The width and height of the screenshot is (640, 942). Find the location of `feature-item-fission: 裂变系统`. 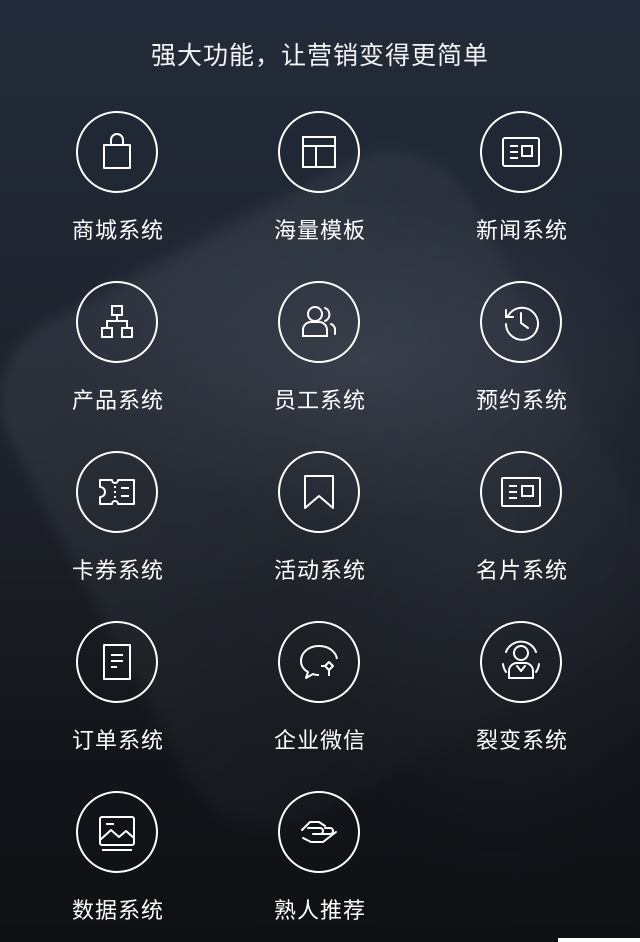

feature-item-fission: 裂变系统 is located at coordinates (523, 696).